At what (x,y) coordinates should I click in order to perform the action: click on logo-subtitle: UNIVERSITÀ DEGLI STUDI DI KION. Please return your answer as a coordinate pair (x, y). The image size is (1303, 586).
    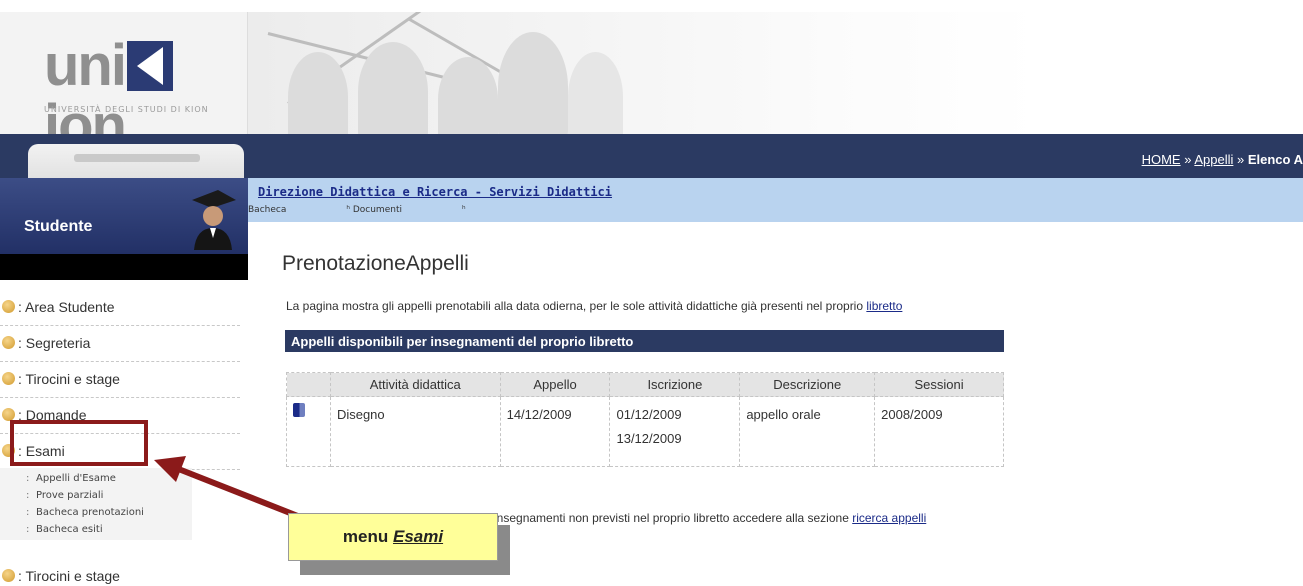
    Looking at the image, I should click on (126, 109).